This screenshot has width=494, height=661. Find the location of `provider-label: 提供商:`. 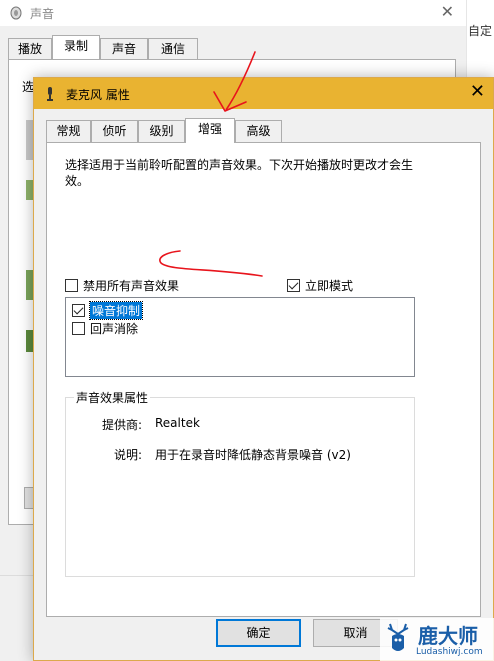

provider-label: 提供商: is located at coordinates (121, 425).